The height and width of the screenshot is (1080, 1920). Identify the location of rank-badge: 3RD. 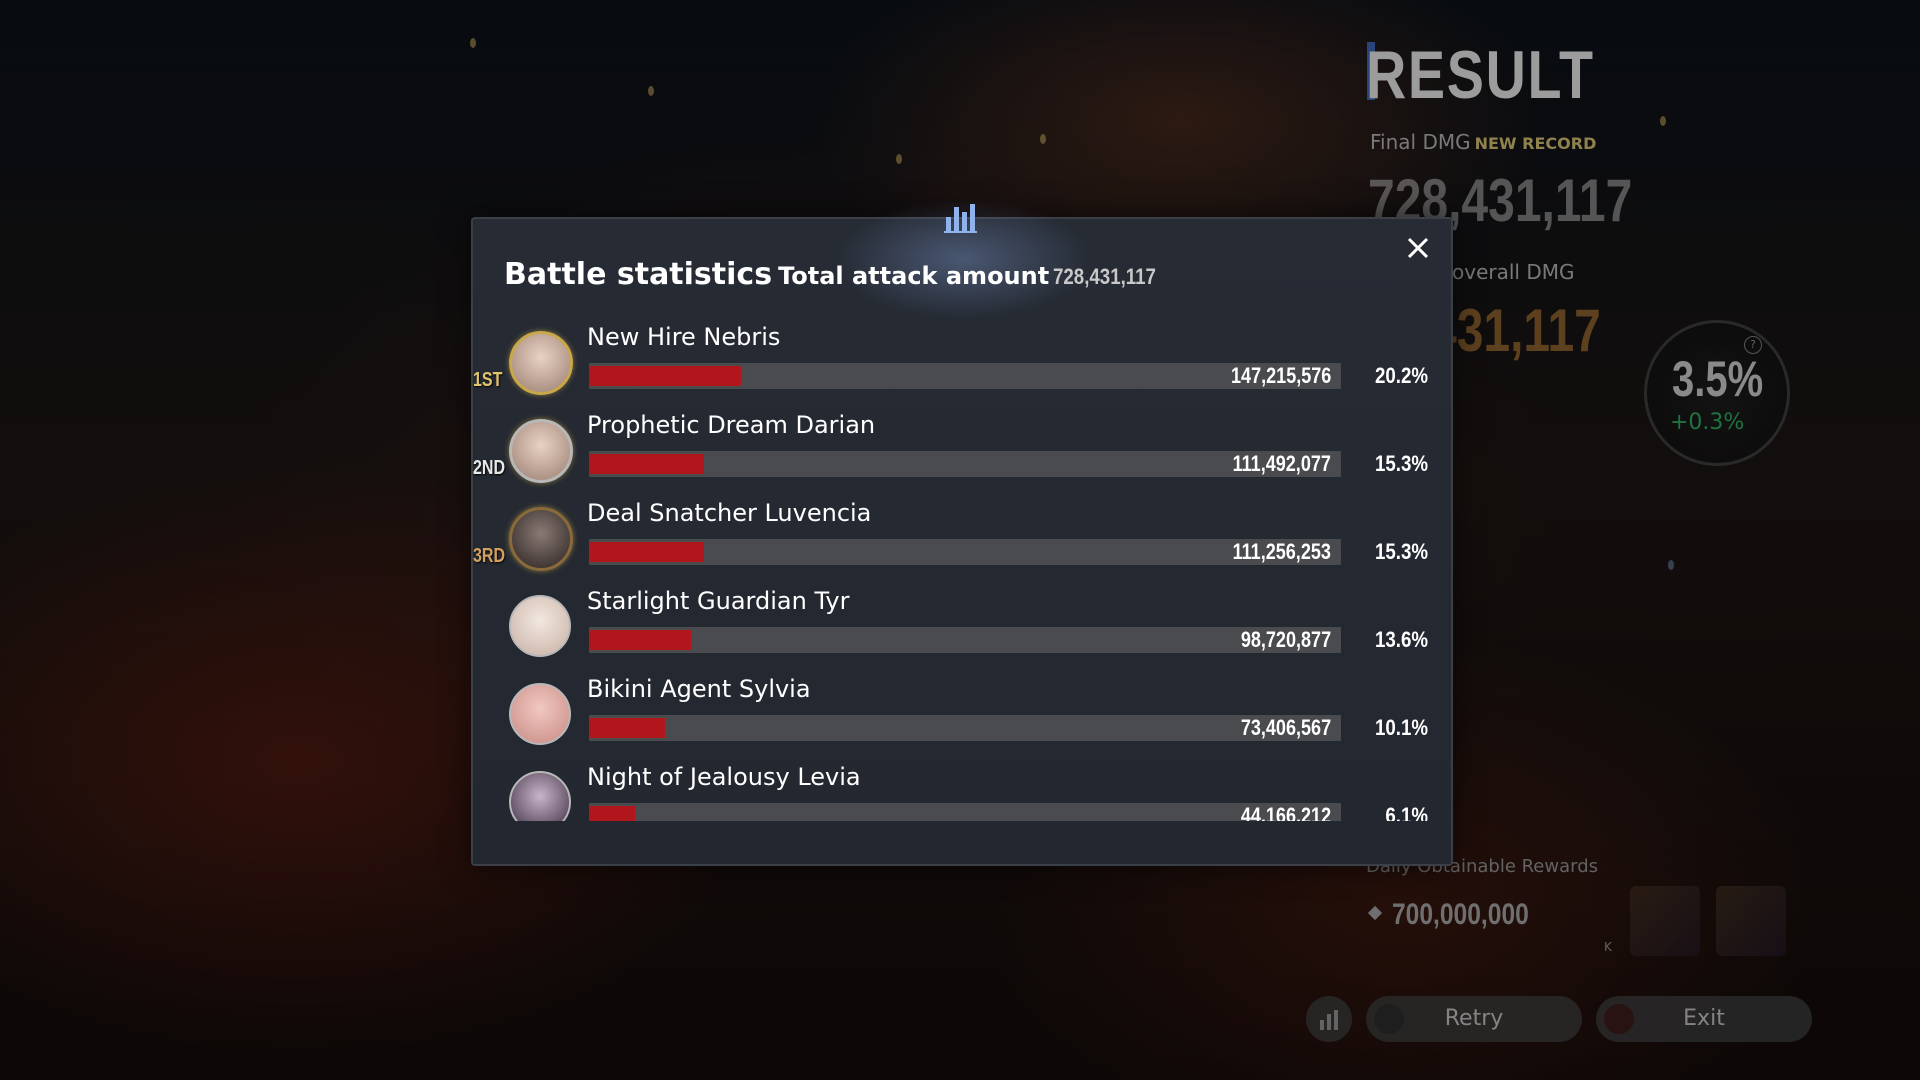
(489, 556).